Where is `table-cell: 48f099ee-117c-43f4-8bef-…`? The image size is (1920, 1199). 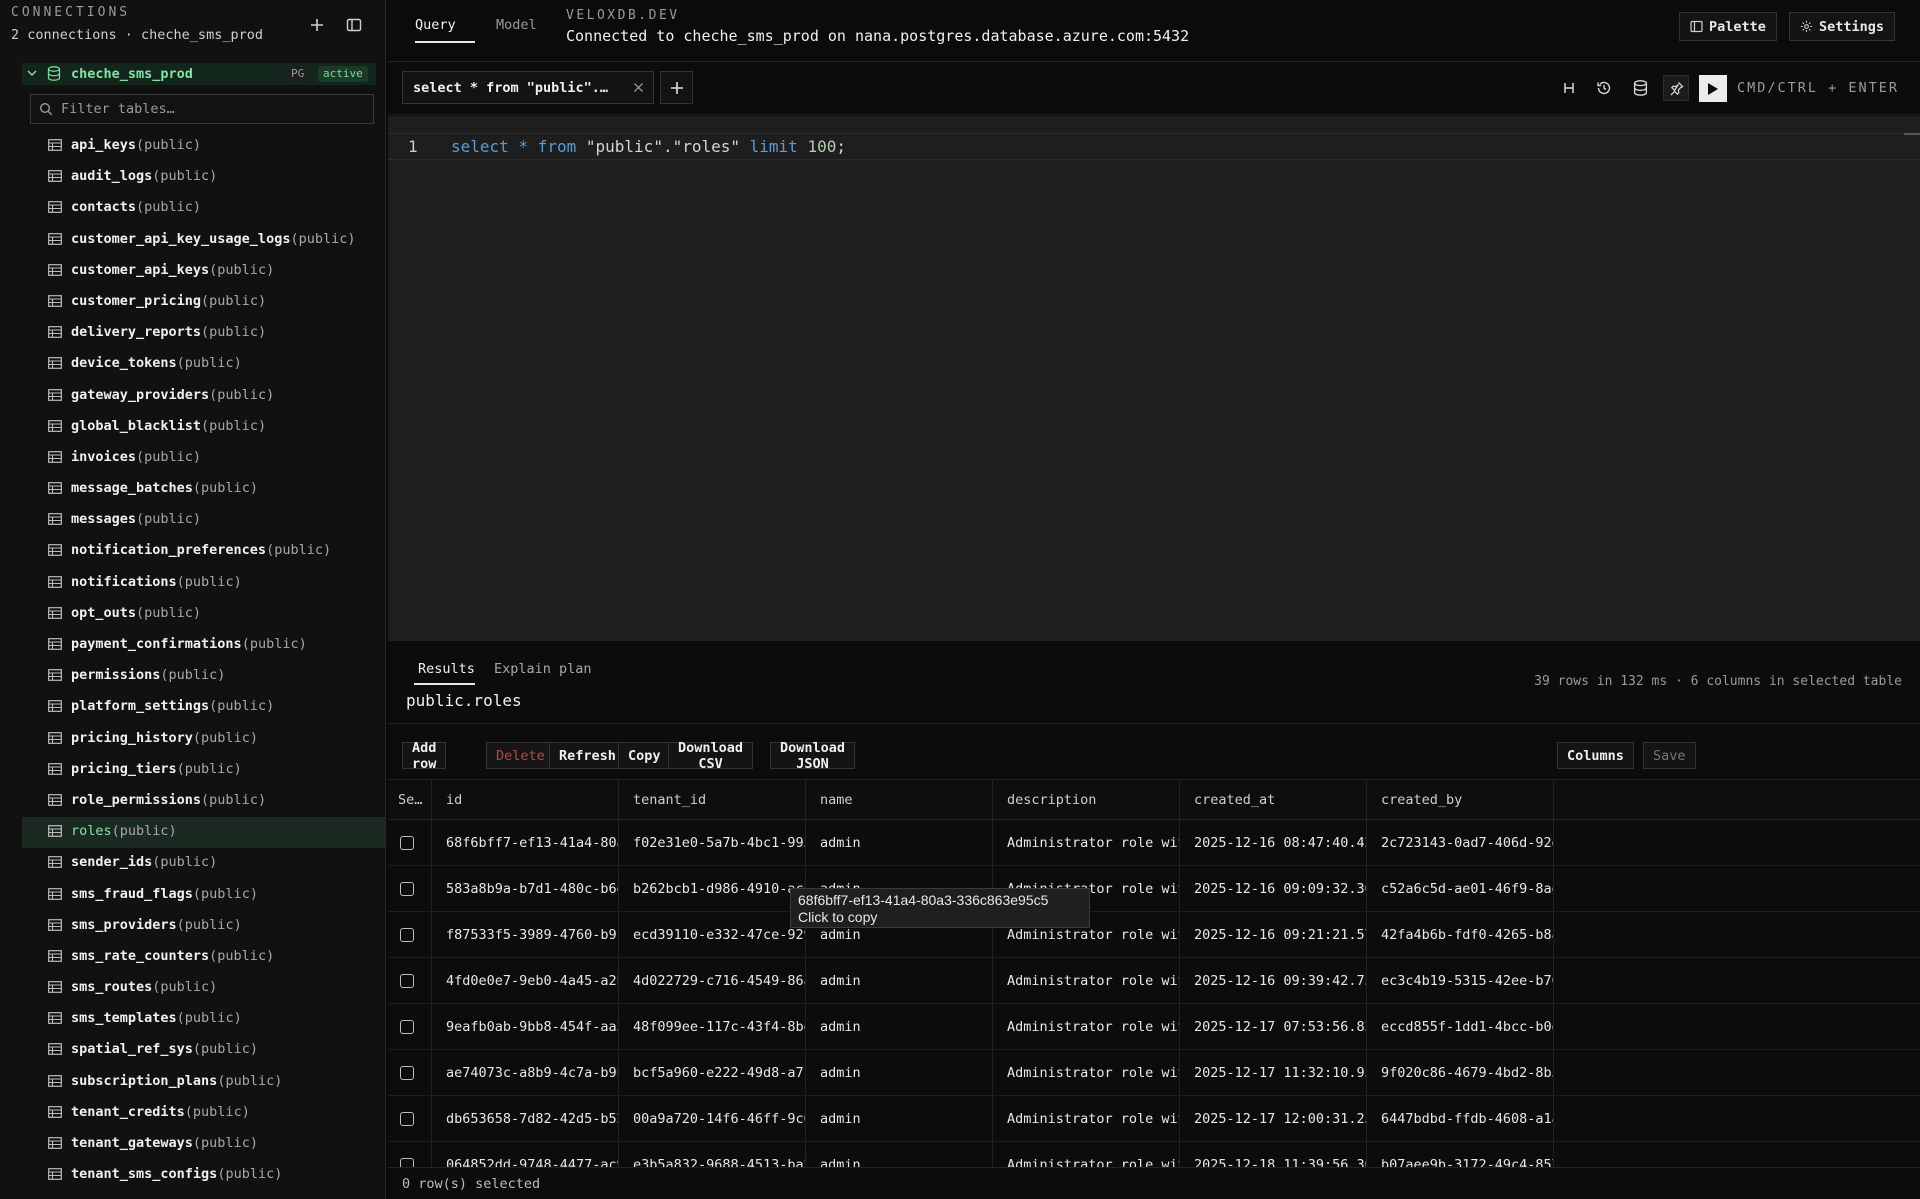 table-cell: 48f099ee-117c-43f4-8bef-… is located at coordinates (712, 1026).